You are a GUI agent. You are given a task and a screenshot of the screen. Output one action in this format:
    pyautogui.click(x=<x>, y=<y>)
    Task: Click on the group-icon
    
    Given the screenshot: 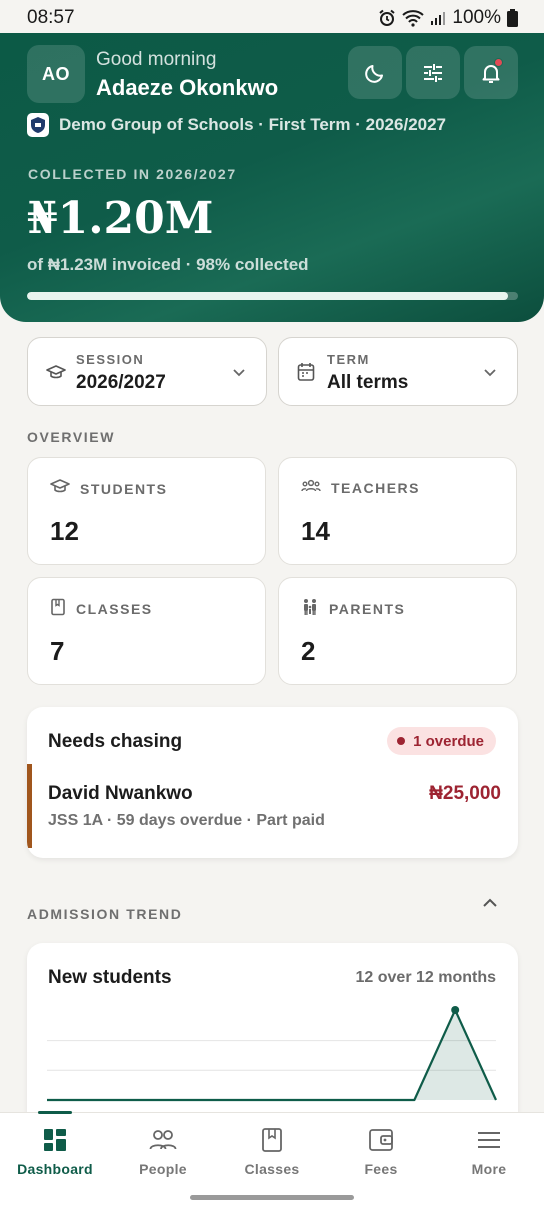 What is the action you would take?
    pyautogui.click(x=311, y=487)
    